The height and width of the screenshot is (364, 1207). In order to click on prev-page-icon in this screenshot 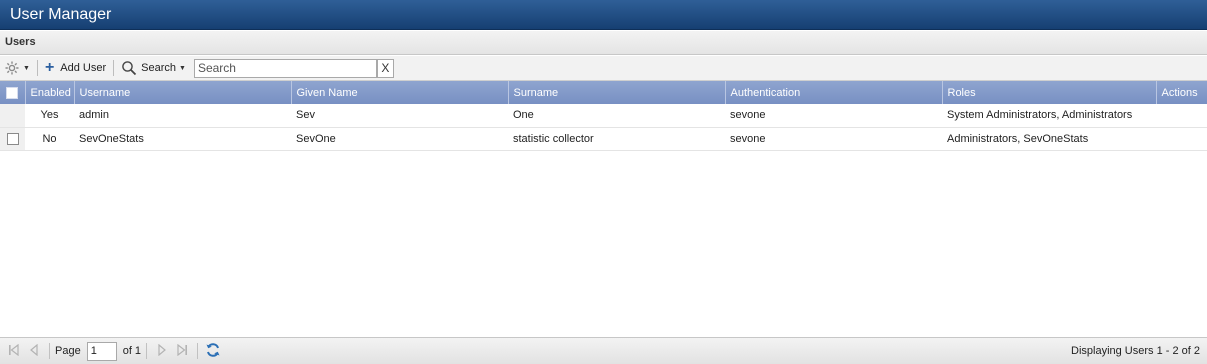, I will do `click(34, 351)`.